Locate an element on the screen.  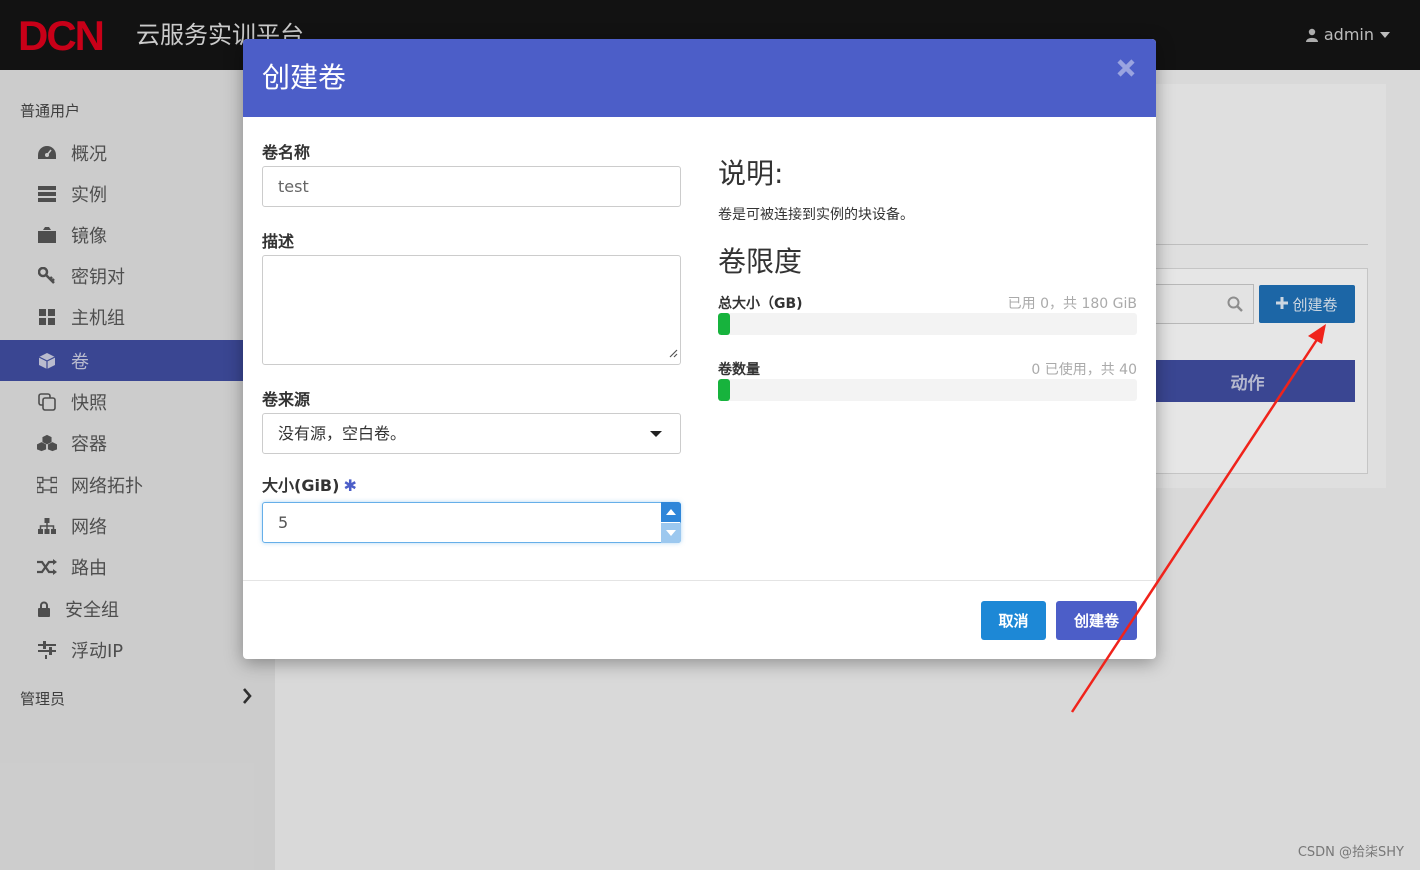
sidebar-item-images: 镜像 is located at coordinates (137, 234).